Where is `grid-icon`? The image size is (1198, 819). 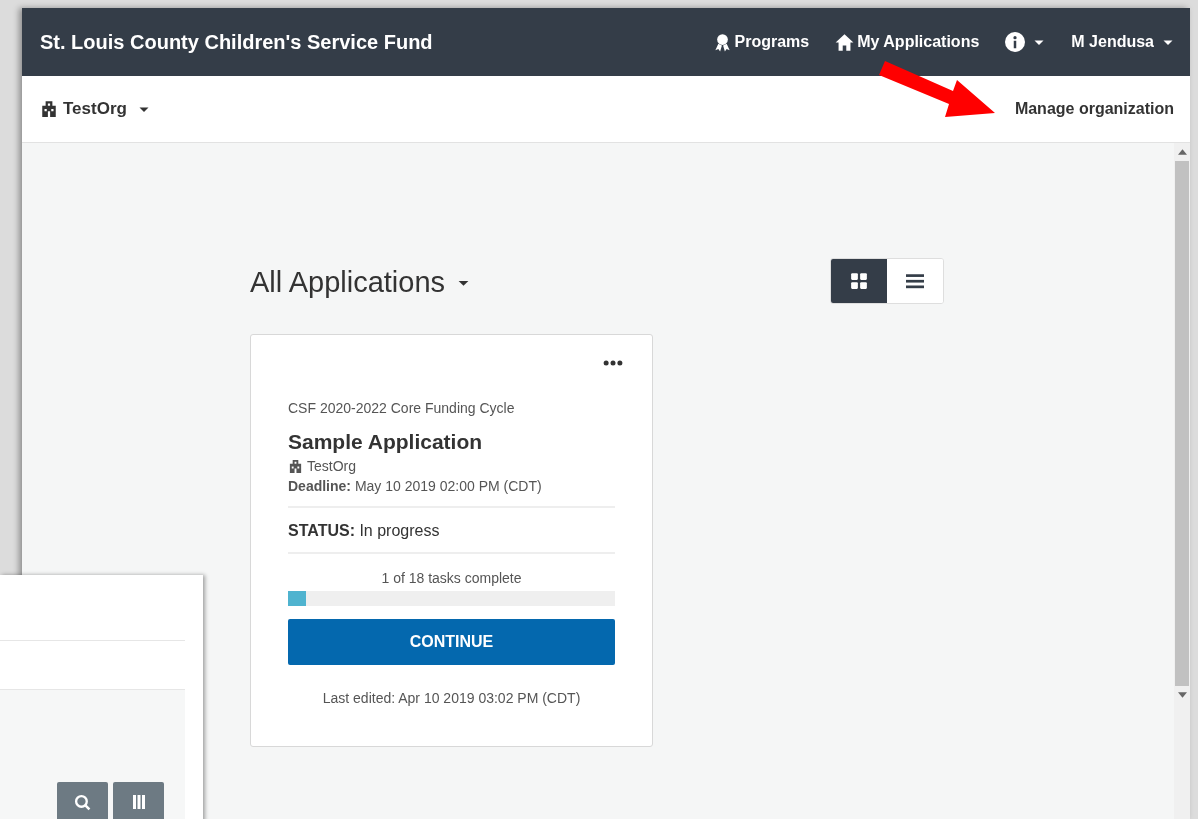
grid-icon is located at coordinates (859, 281).